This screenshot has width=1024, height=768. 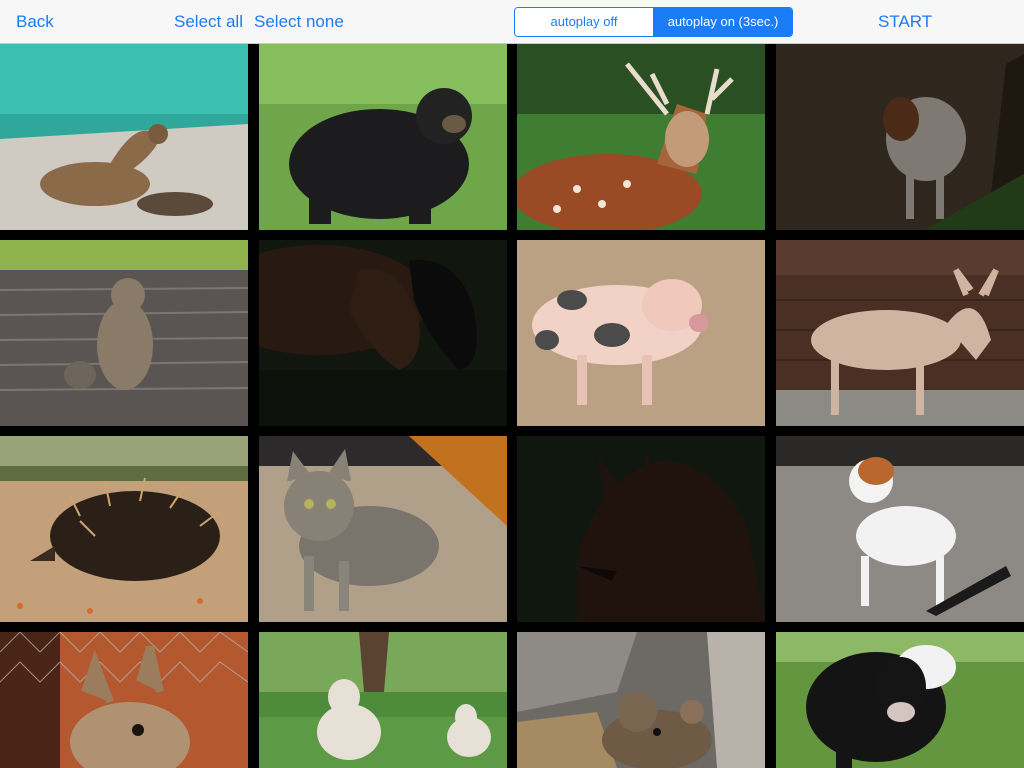 I want to click on cat-photo, so click(x=383, y=529).